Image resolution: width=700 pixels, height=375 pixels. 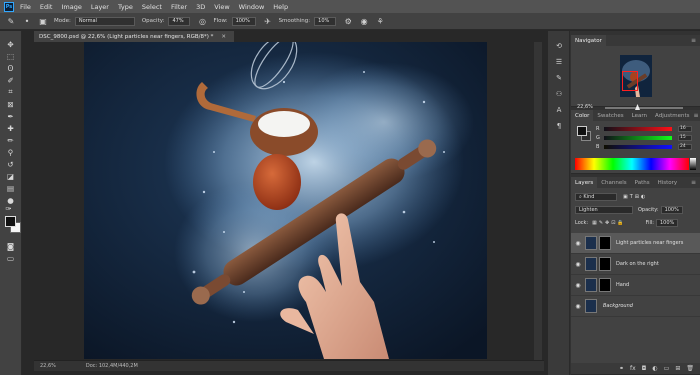 What do you see at coordinates (10, 140) in the screenshot?
I see `brush-tool-icon: ✏` at bounding box center [10, 140].